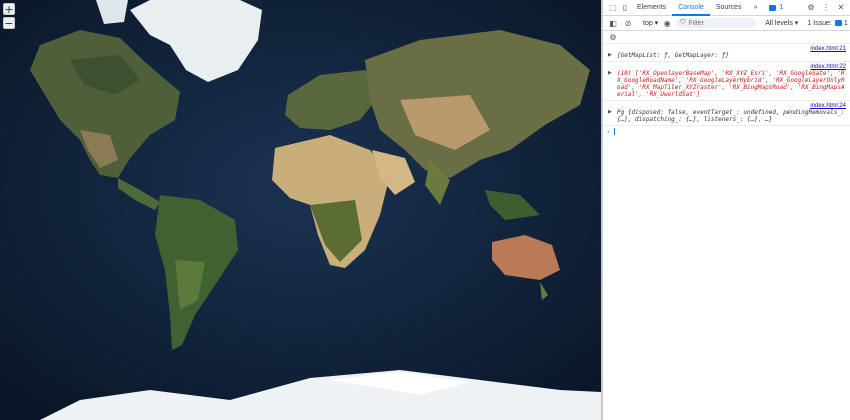  Describe the element at coordinates (613, 23) in the screenshot. I see `sidebar-toggle-icon: ◧` at that location.